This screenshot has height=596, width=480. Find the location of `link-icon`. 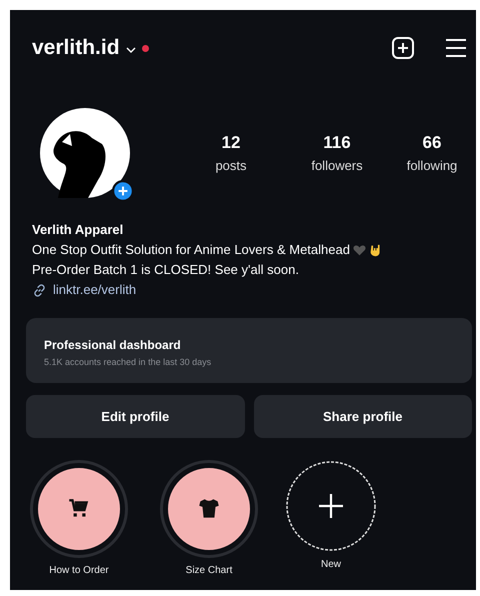

link-icon is located at coordinates (39, 290).